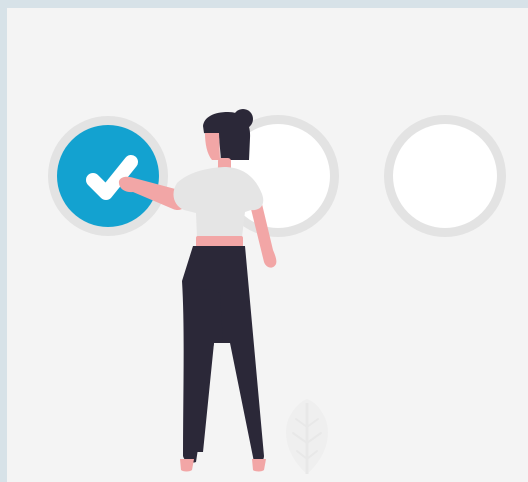 Image resolution: width=528 pixels, height=482 pixels. Describe the element at coordinates (307, 436) in the screenshot. I see `plant-icon` at that location.